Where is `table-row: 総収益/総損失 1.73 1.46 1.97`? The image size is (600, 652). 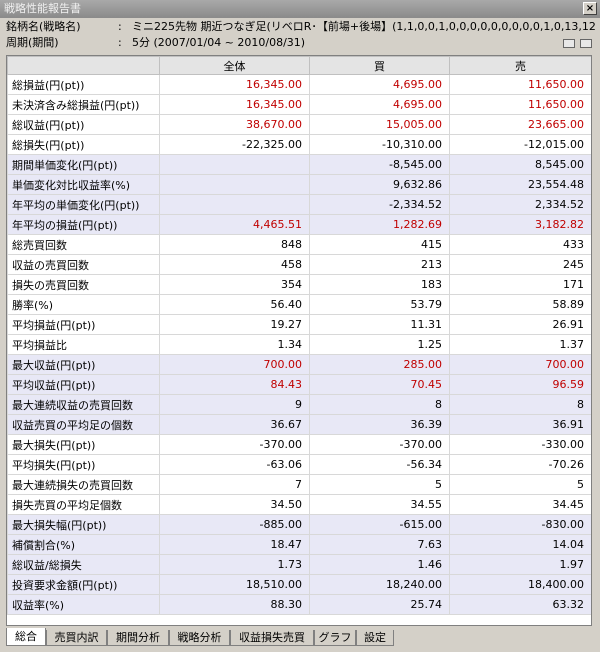 table-row: 総収益/総損失 1.73 1.46 1.97 is located at coordinates (299, 564).